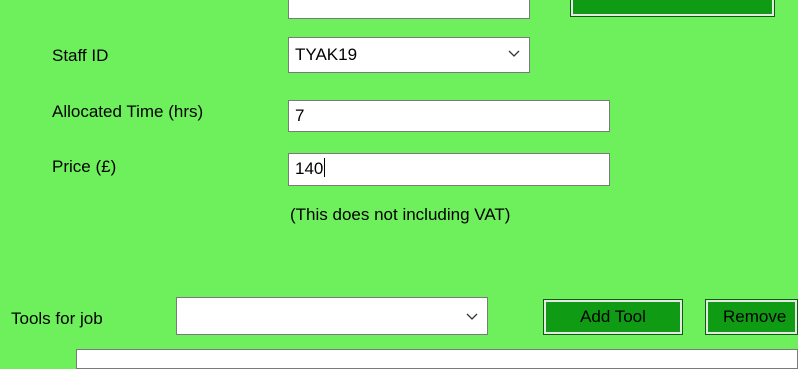 This screenshot has height=369, width=798. I want to click on tools-select, so click(332, 316).